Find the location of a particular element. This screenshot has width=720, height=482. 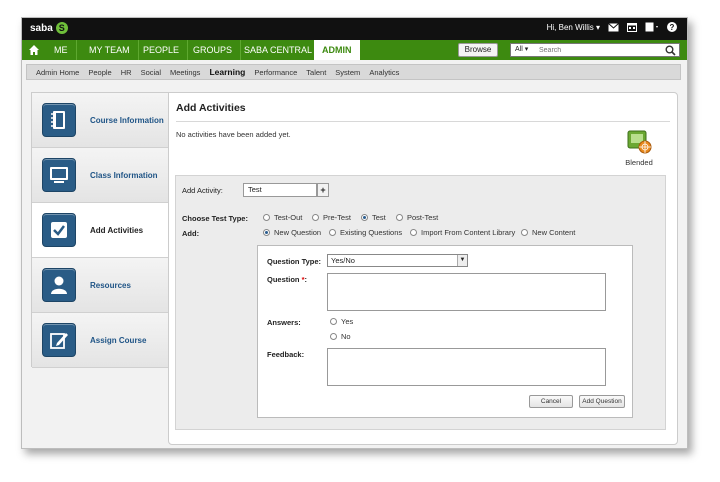

calendar-icon is located at coordinates (632, 27).